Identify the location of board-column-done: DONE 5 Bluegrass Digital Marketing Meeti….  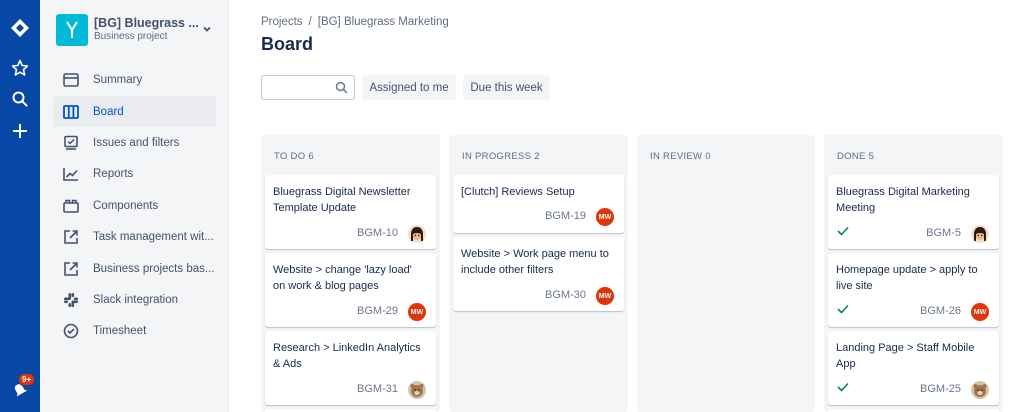
(913, 273).